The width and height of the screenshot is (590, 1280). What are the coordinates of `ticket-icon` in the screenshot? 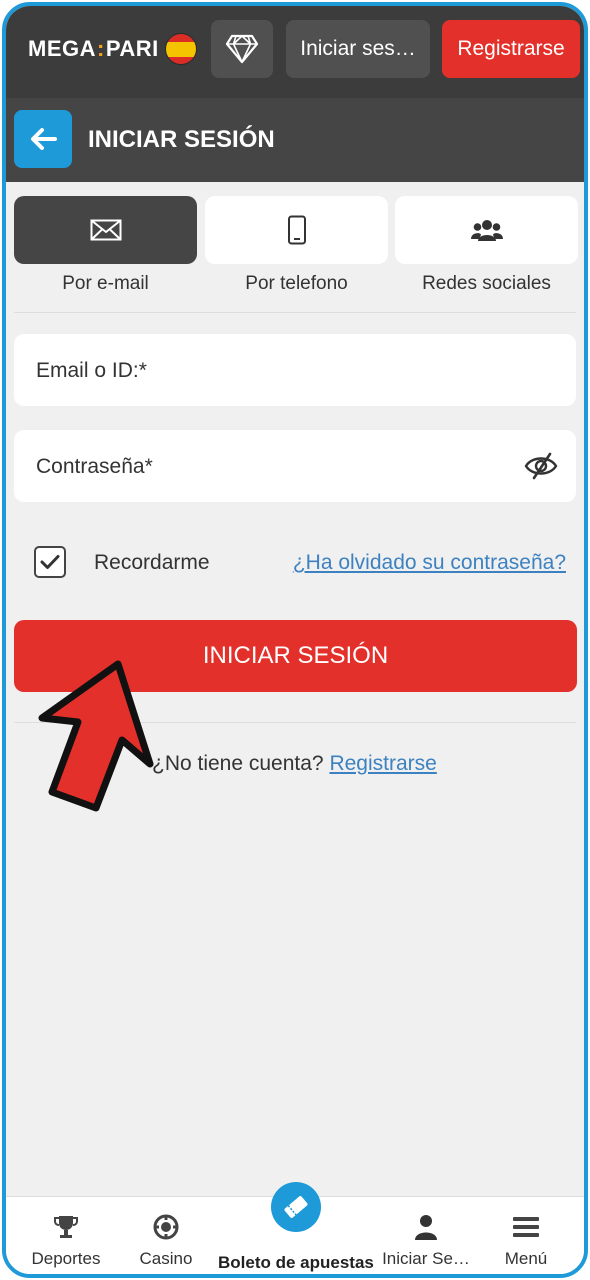 It's located at (296, 1207).